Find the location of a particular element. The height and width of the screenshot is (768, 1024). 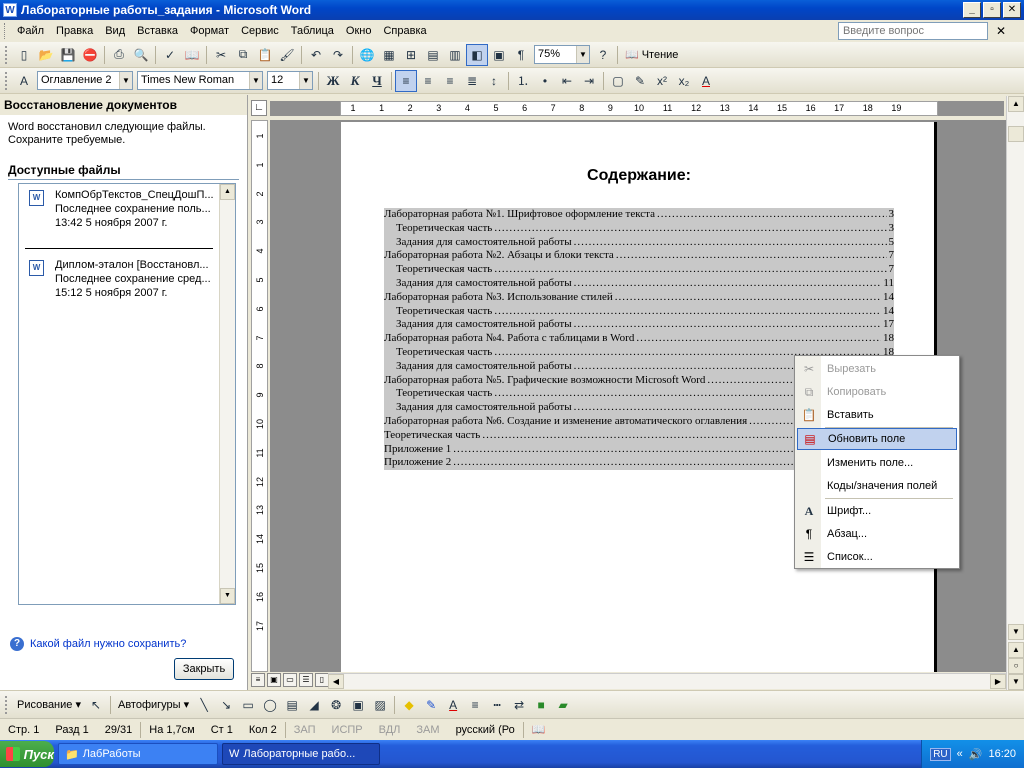

menu-window: Окно is located at coordinates (359, 31).